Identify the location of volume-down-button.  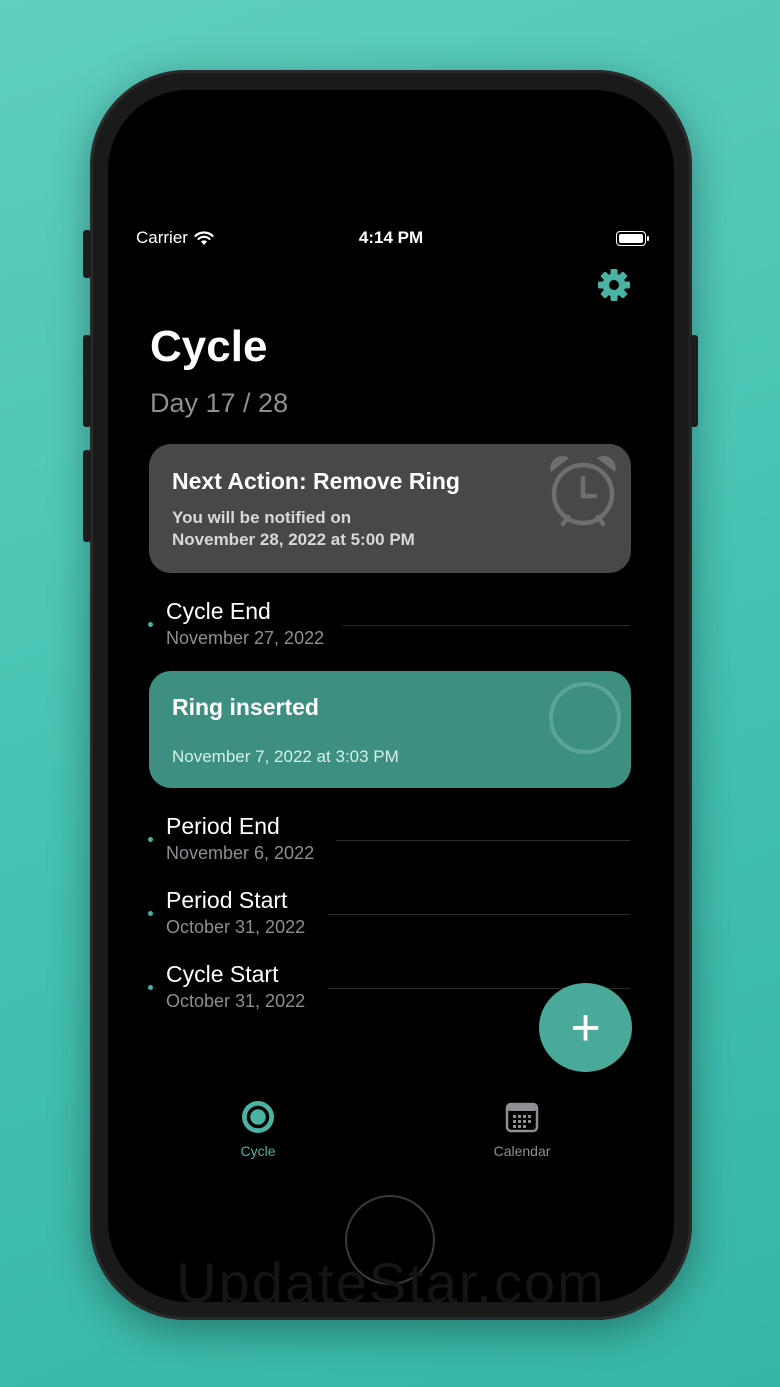
(87, 496).